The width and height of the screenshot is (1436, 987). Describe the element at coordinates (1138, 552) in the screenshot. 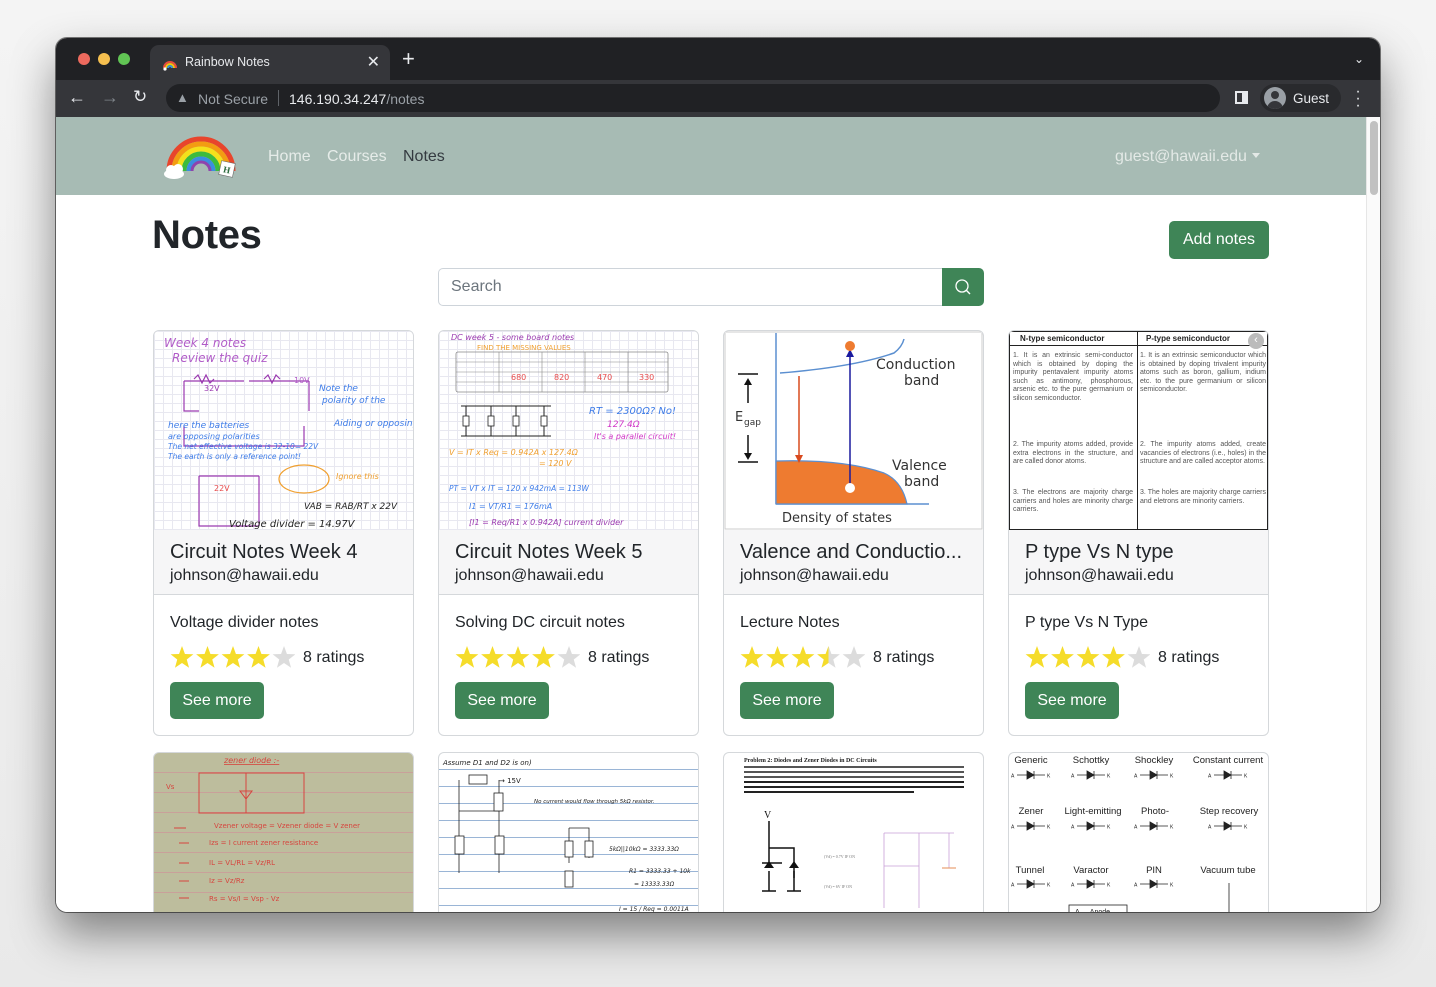

I see `card-title: P type Vs N type` at that location.